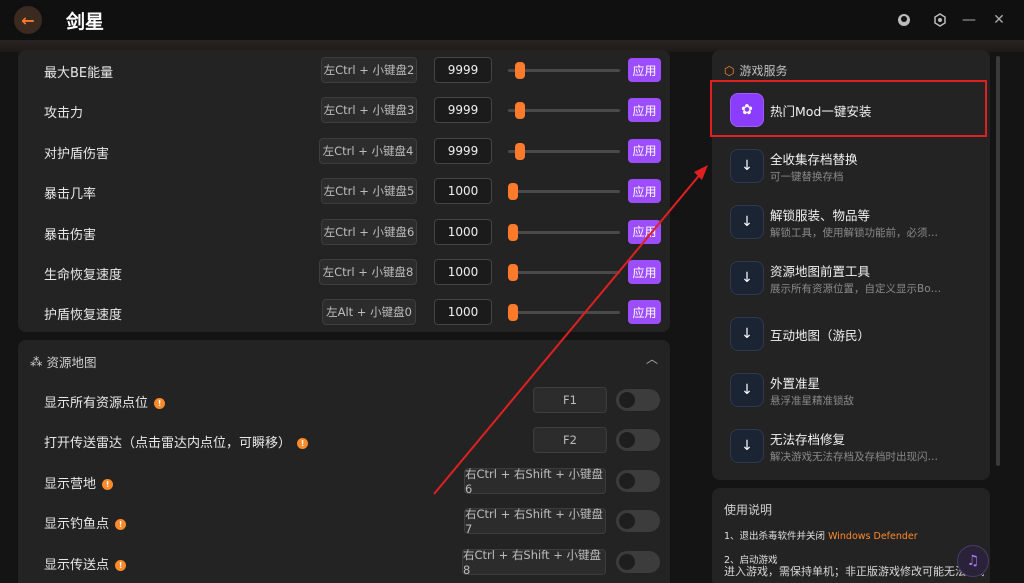 This screenshot has height=583, width=1024. Describe the element at coordinates (64, 114) in the screenshot. I see `stat-label: 攻击力` at that location.